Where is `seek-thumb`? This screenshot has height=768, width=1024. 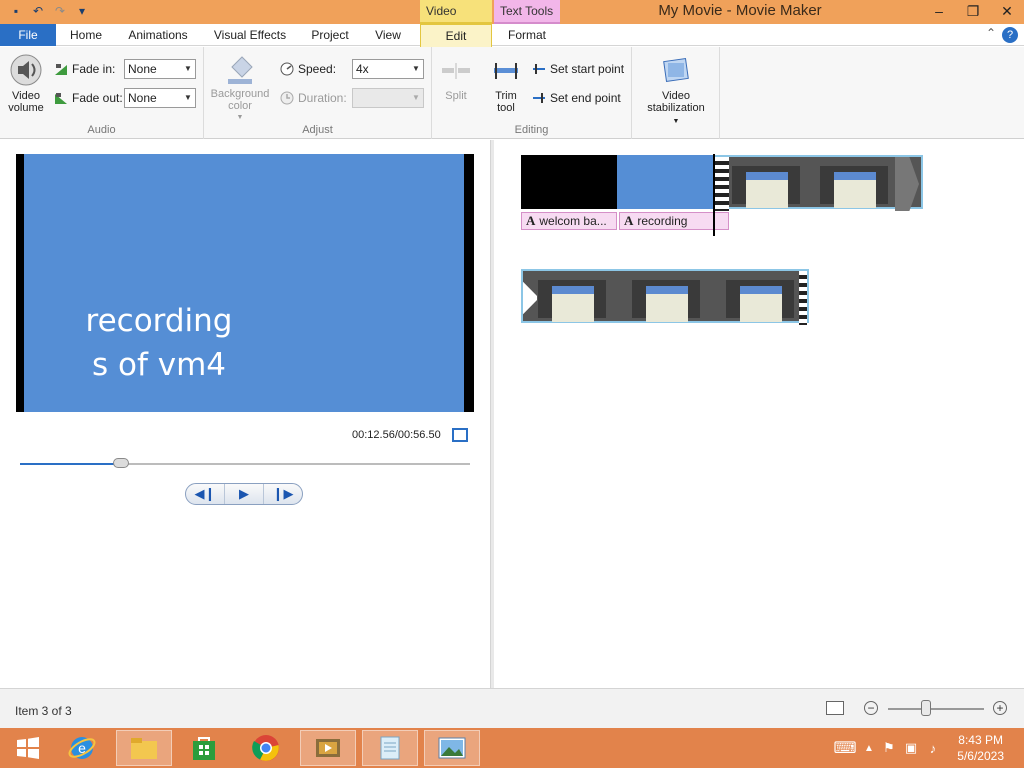
seek-thumb is located at coordinates (121, 463).